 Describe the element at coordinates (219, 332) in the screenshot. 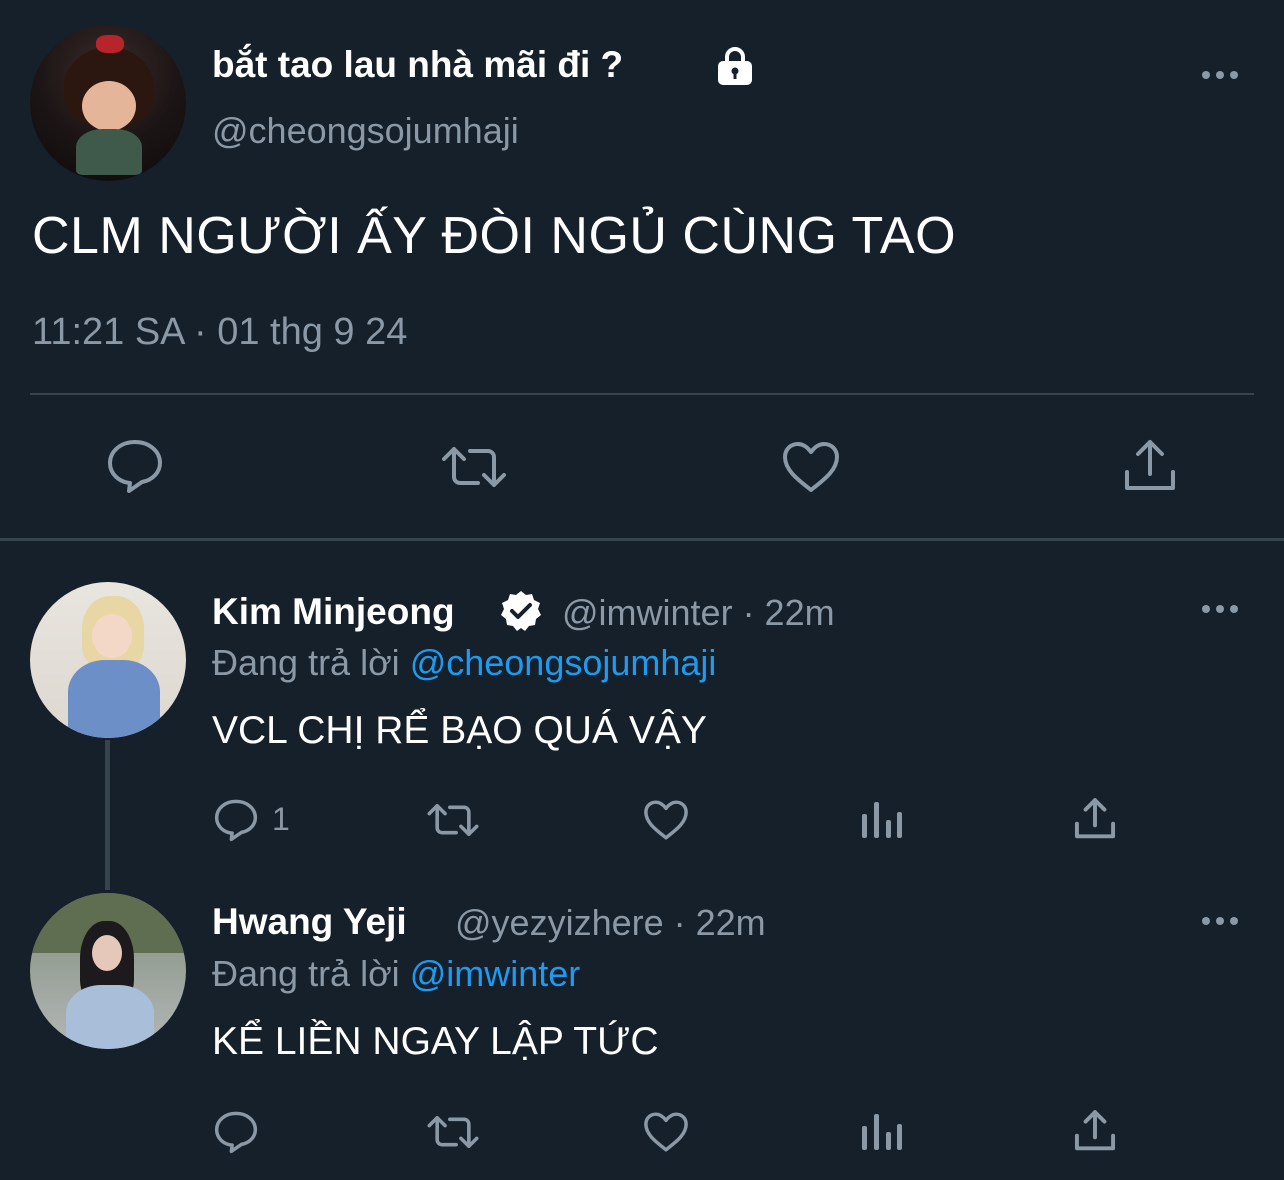

I see `timestamp: 11:21 SA · 01 thg 9 24` at that location.